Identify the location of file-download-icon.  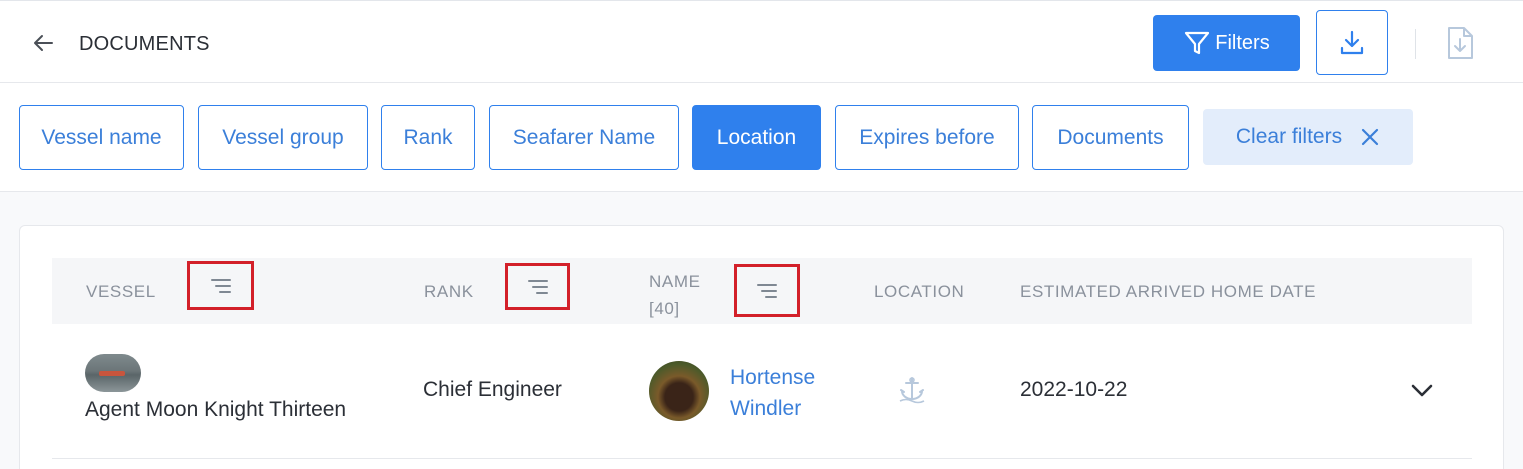
(1460, 43).